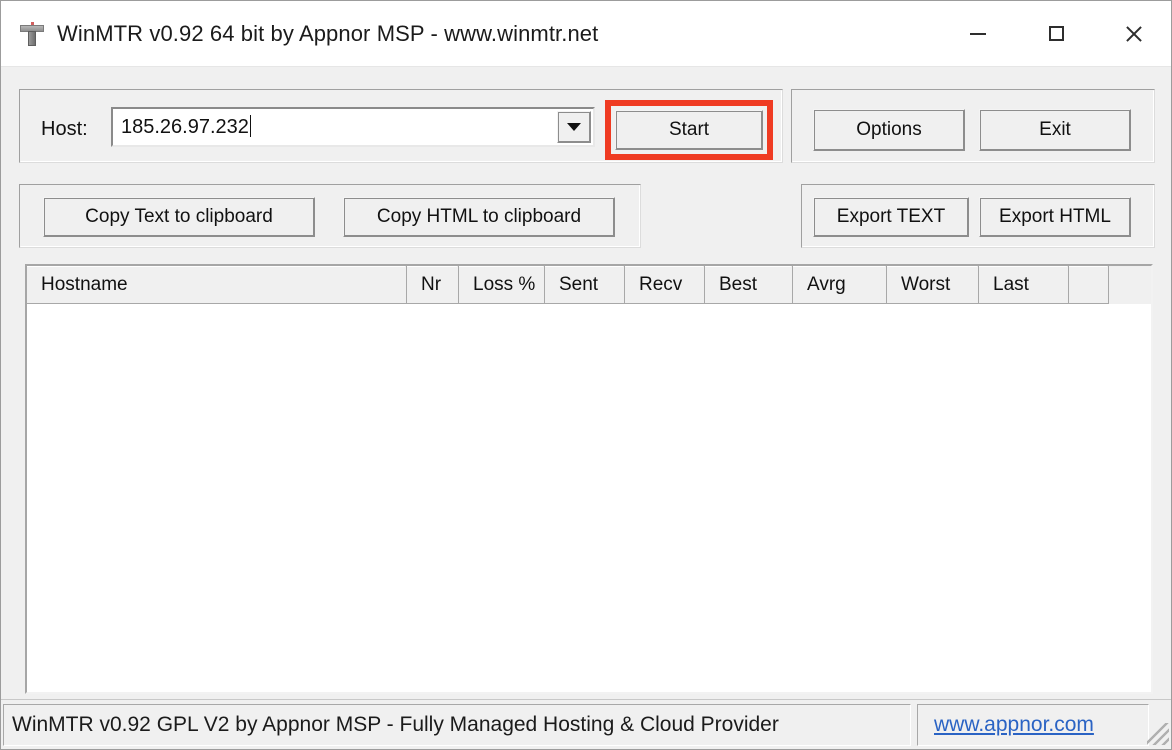  I want to click on column-header-loss: Loss %, so click(502, 285).